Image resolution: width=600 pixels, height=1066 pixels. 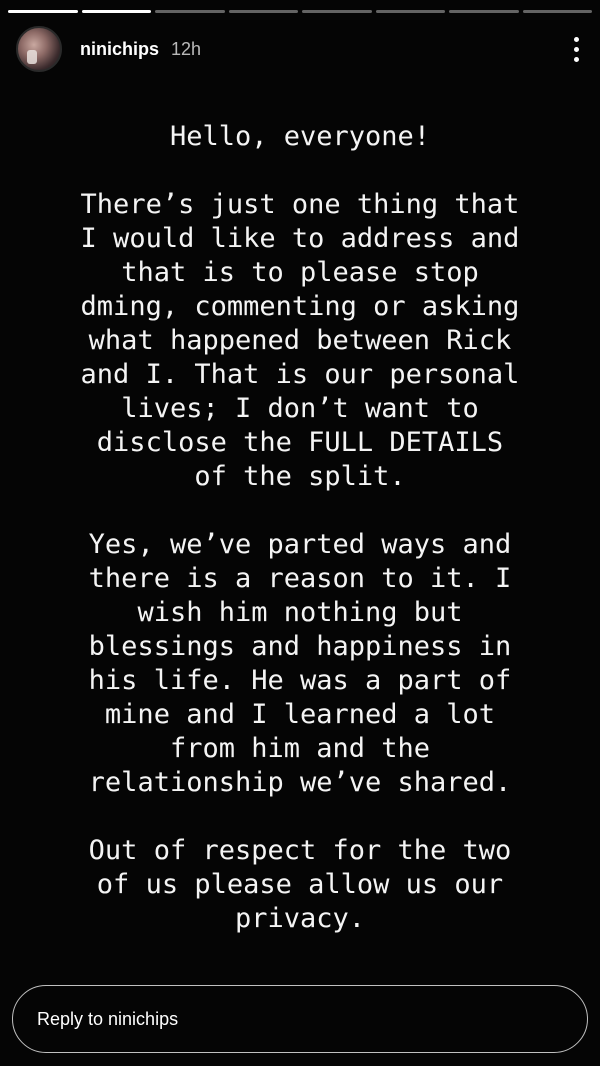 I want to click on vertical-dots-icon, so click(x=576, y=49).